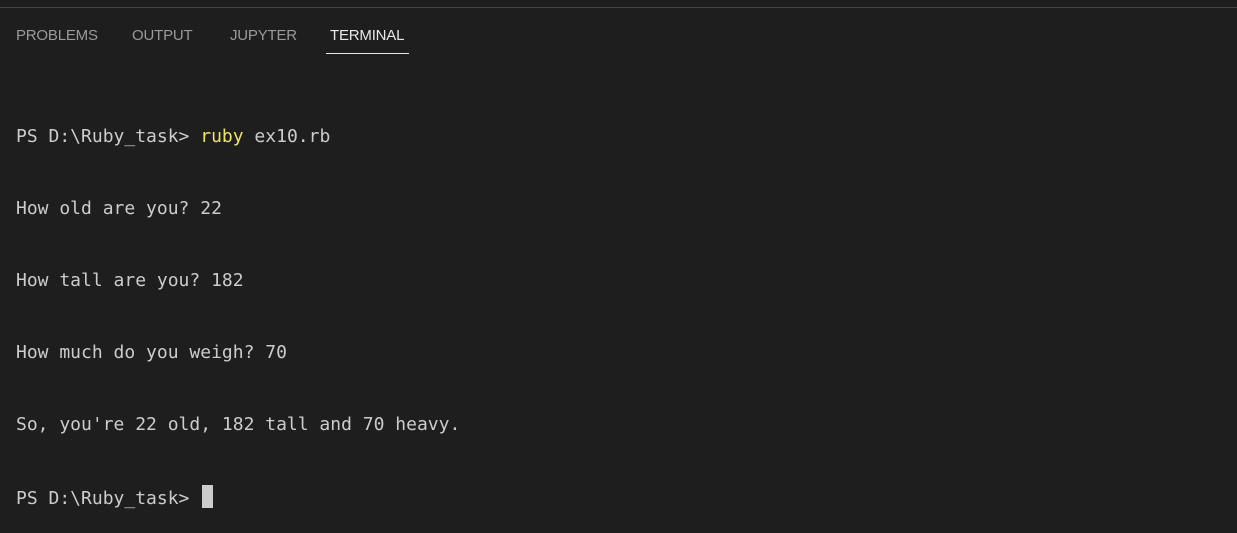 The width and height of the screenshot is (1237, 533). Describe the element at coordinates (618, 497) in the screenshot. I see `terminal-line: PS D:\Ruby_task>` at that location.